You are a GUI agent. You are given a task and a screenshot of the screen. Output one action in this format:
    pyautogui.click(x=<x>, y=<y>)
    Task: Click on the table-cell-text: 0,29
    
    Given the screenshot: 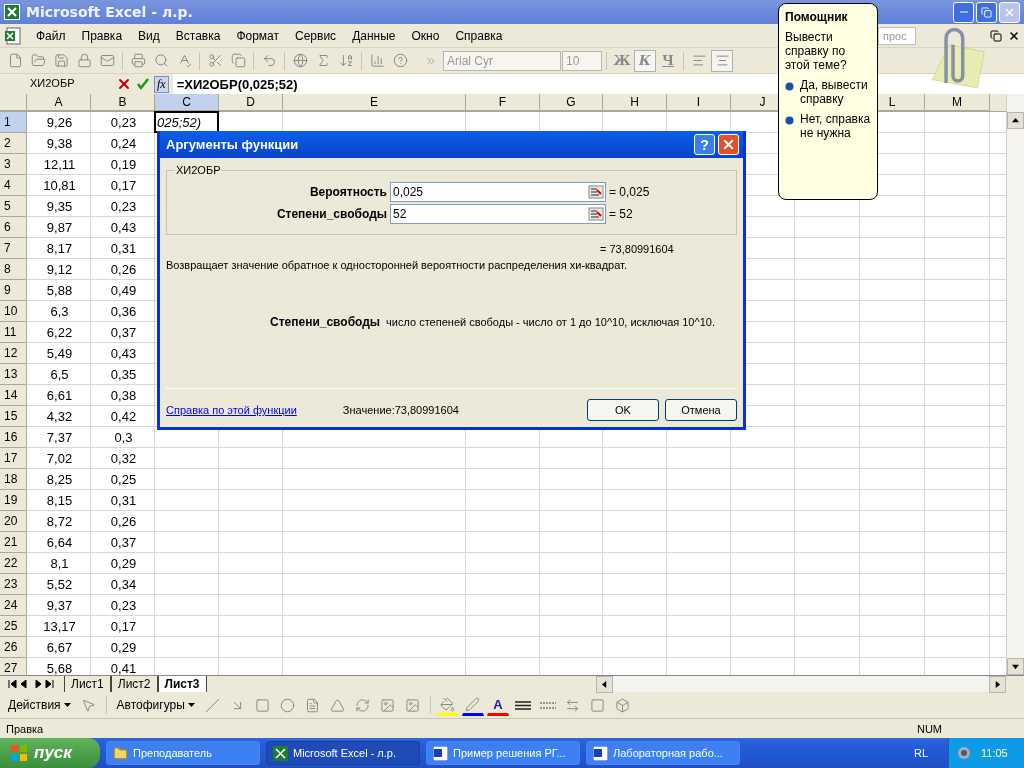 What is the action you would take?
    pyautogui.click(x=123, y=647)
    